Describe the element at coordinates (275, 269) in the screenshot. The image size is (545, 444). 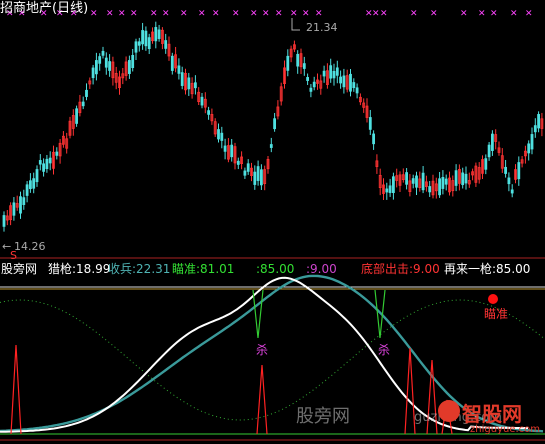
I see `legend-item-3: :85.00` at that location.